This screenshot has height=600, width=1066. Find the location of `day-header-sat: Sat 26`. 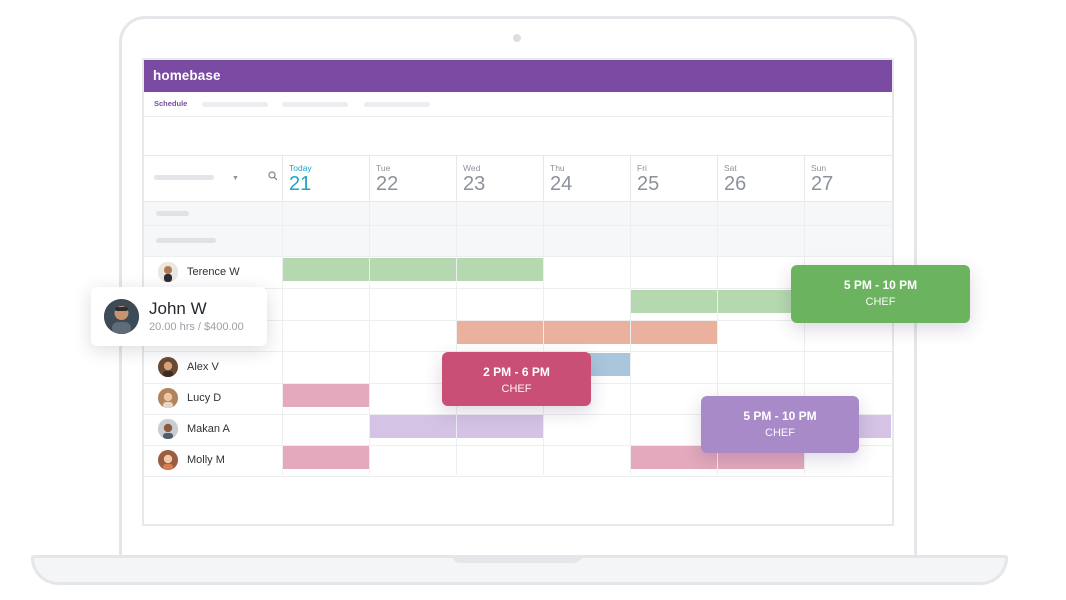

day-header-sat: Sat 26 is located at coordinates (760, 178).